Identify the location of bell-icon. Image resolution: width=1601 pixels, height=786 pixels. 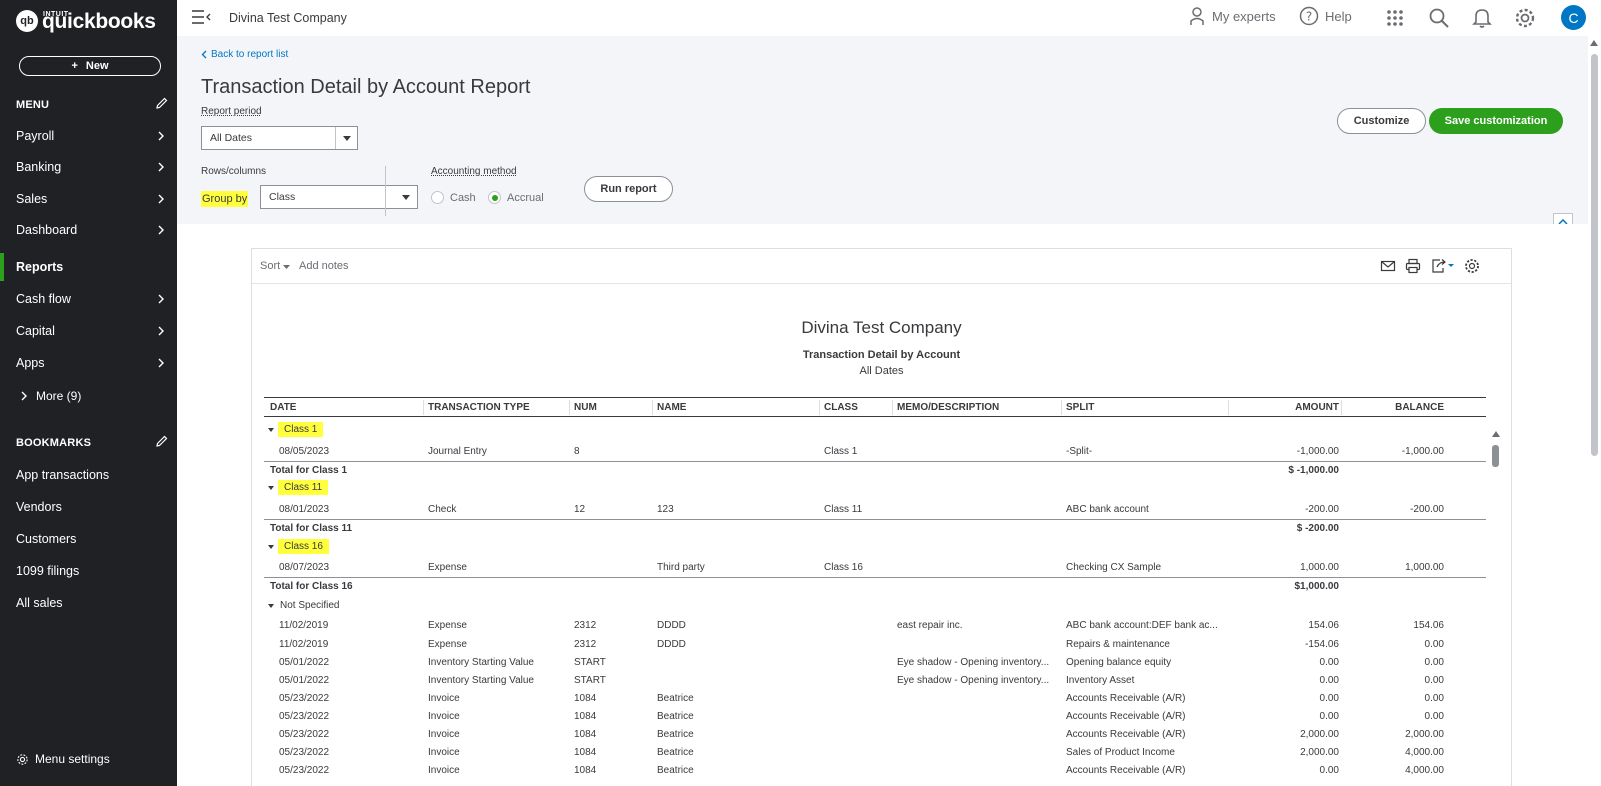
(1482, 18).